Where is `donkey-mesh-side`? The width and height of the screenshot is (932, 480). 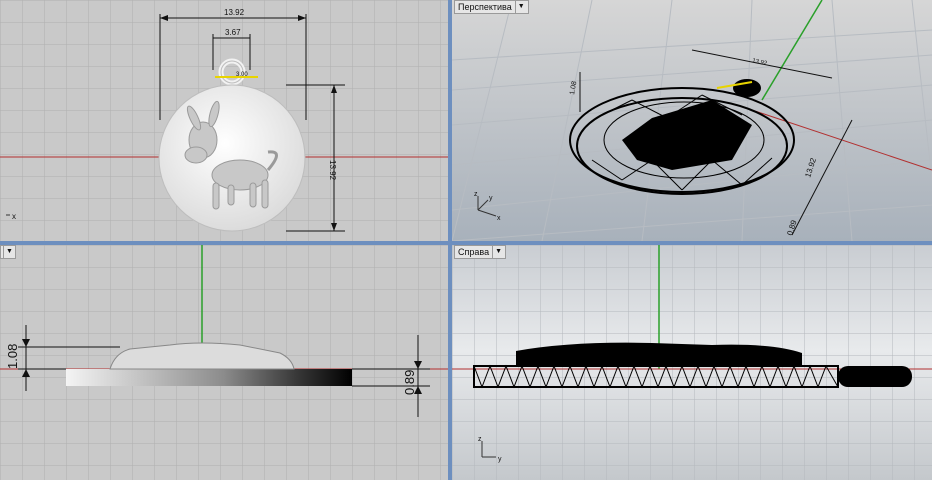
donkey-mesh-side is located at coordinates (659, 353).